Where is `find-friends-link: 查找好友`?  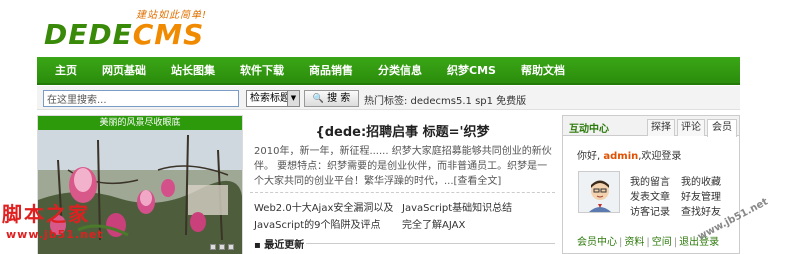
find-friends-link: 查找好友 is located at coordinates (701, 210).